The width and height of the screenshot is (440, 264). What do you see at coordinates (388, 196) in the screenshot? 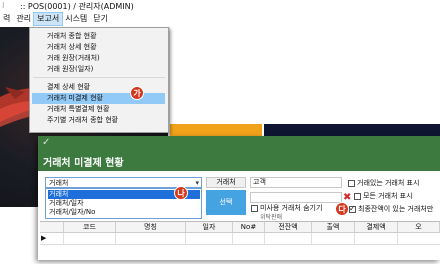
I see `checkbox-label: 모든 거래처 표시` at bounding box center [388, 196].